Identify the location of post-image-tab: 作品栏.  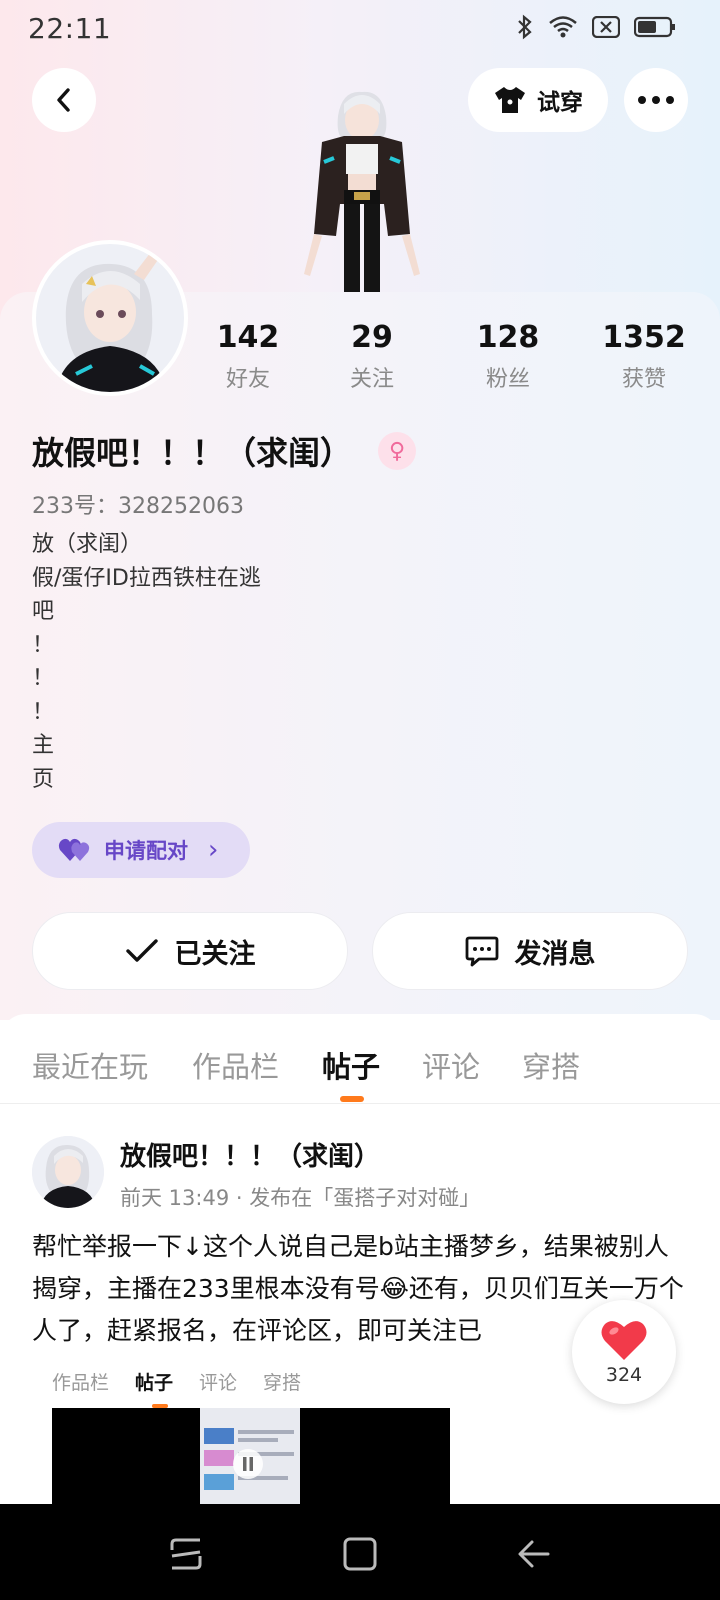
(81, 1383).